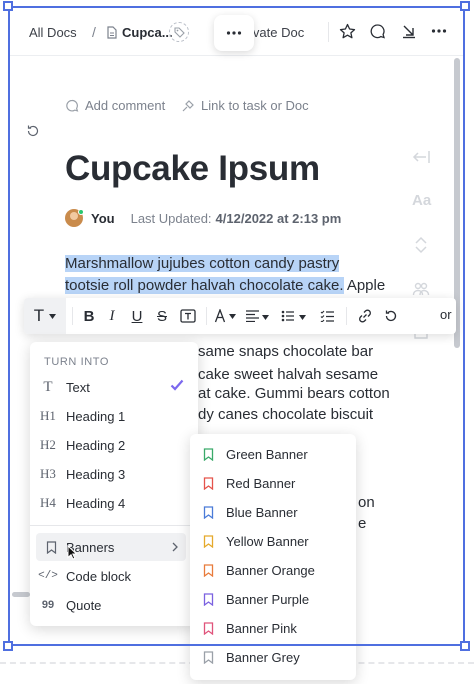  What do you see at coordinates (114, 474) in the screenshot?
I see `menu-item-heading-3: H3 Heading 3` at bounding box center [114, 474].